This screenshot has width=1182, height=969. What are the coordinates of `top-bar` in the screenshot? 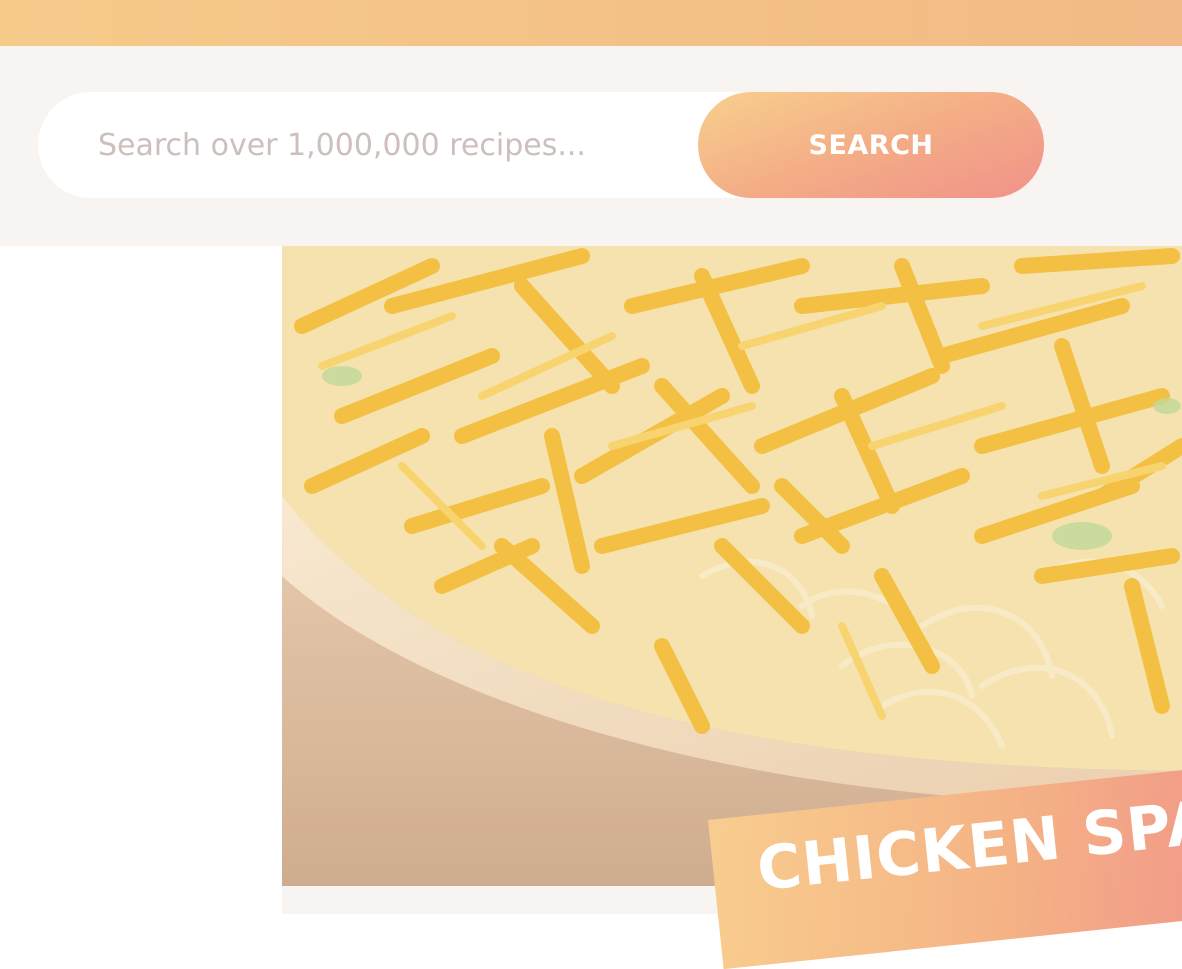 It's located at (591, 23).